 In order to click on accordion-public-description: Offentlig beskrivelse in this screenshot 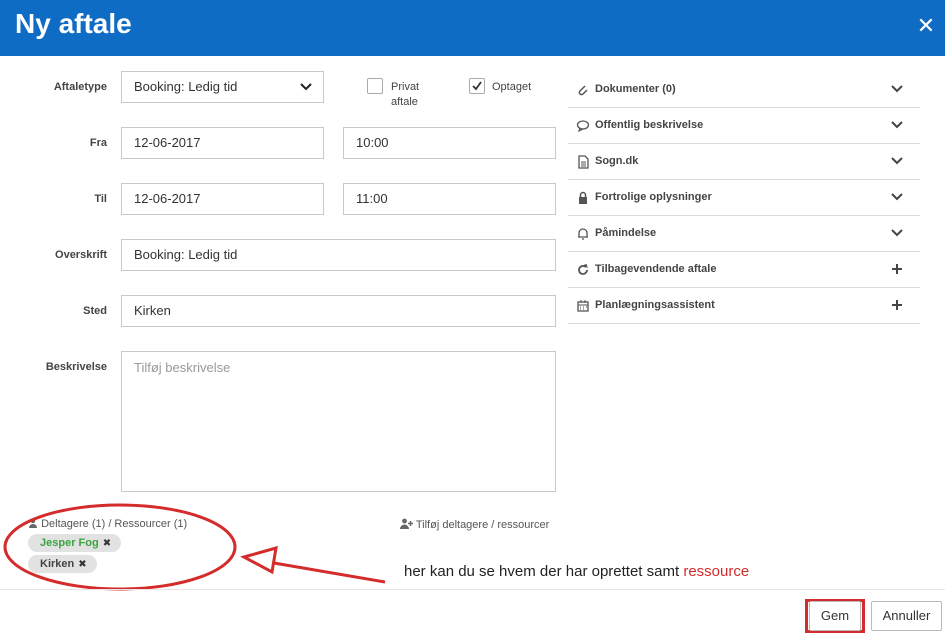, I will do `click(744, 126)`.